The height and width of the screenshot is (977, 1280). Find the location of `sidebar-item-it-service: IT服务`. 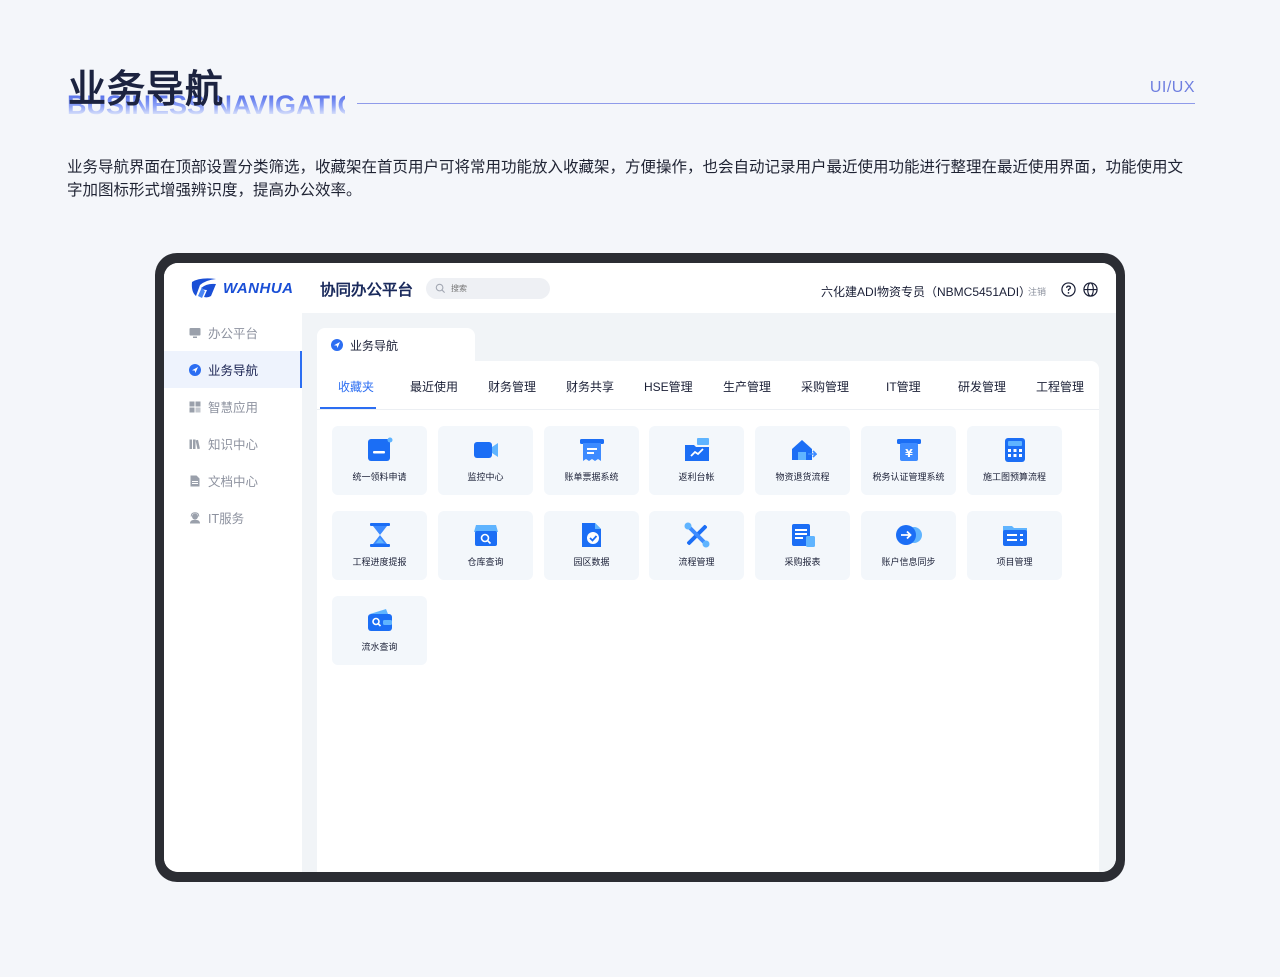

sidebar-item-it-service: IT服务 is located at coordinates (233, 517).